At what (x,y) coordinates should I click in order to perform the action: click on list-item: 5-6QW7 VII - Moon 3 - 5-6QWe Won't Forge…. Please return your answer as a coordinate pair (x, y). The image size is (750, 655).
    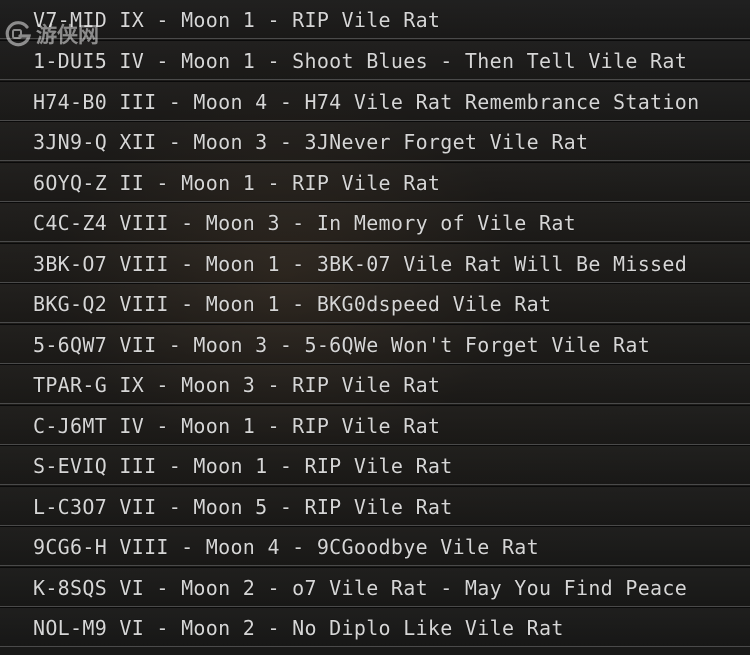
    Looking at the image, I should click on (375, 344).